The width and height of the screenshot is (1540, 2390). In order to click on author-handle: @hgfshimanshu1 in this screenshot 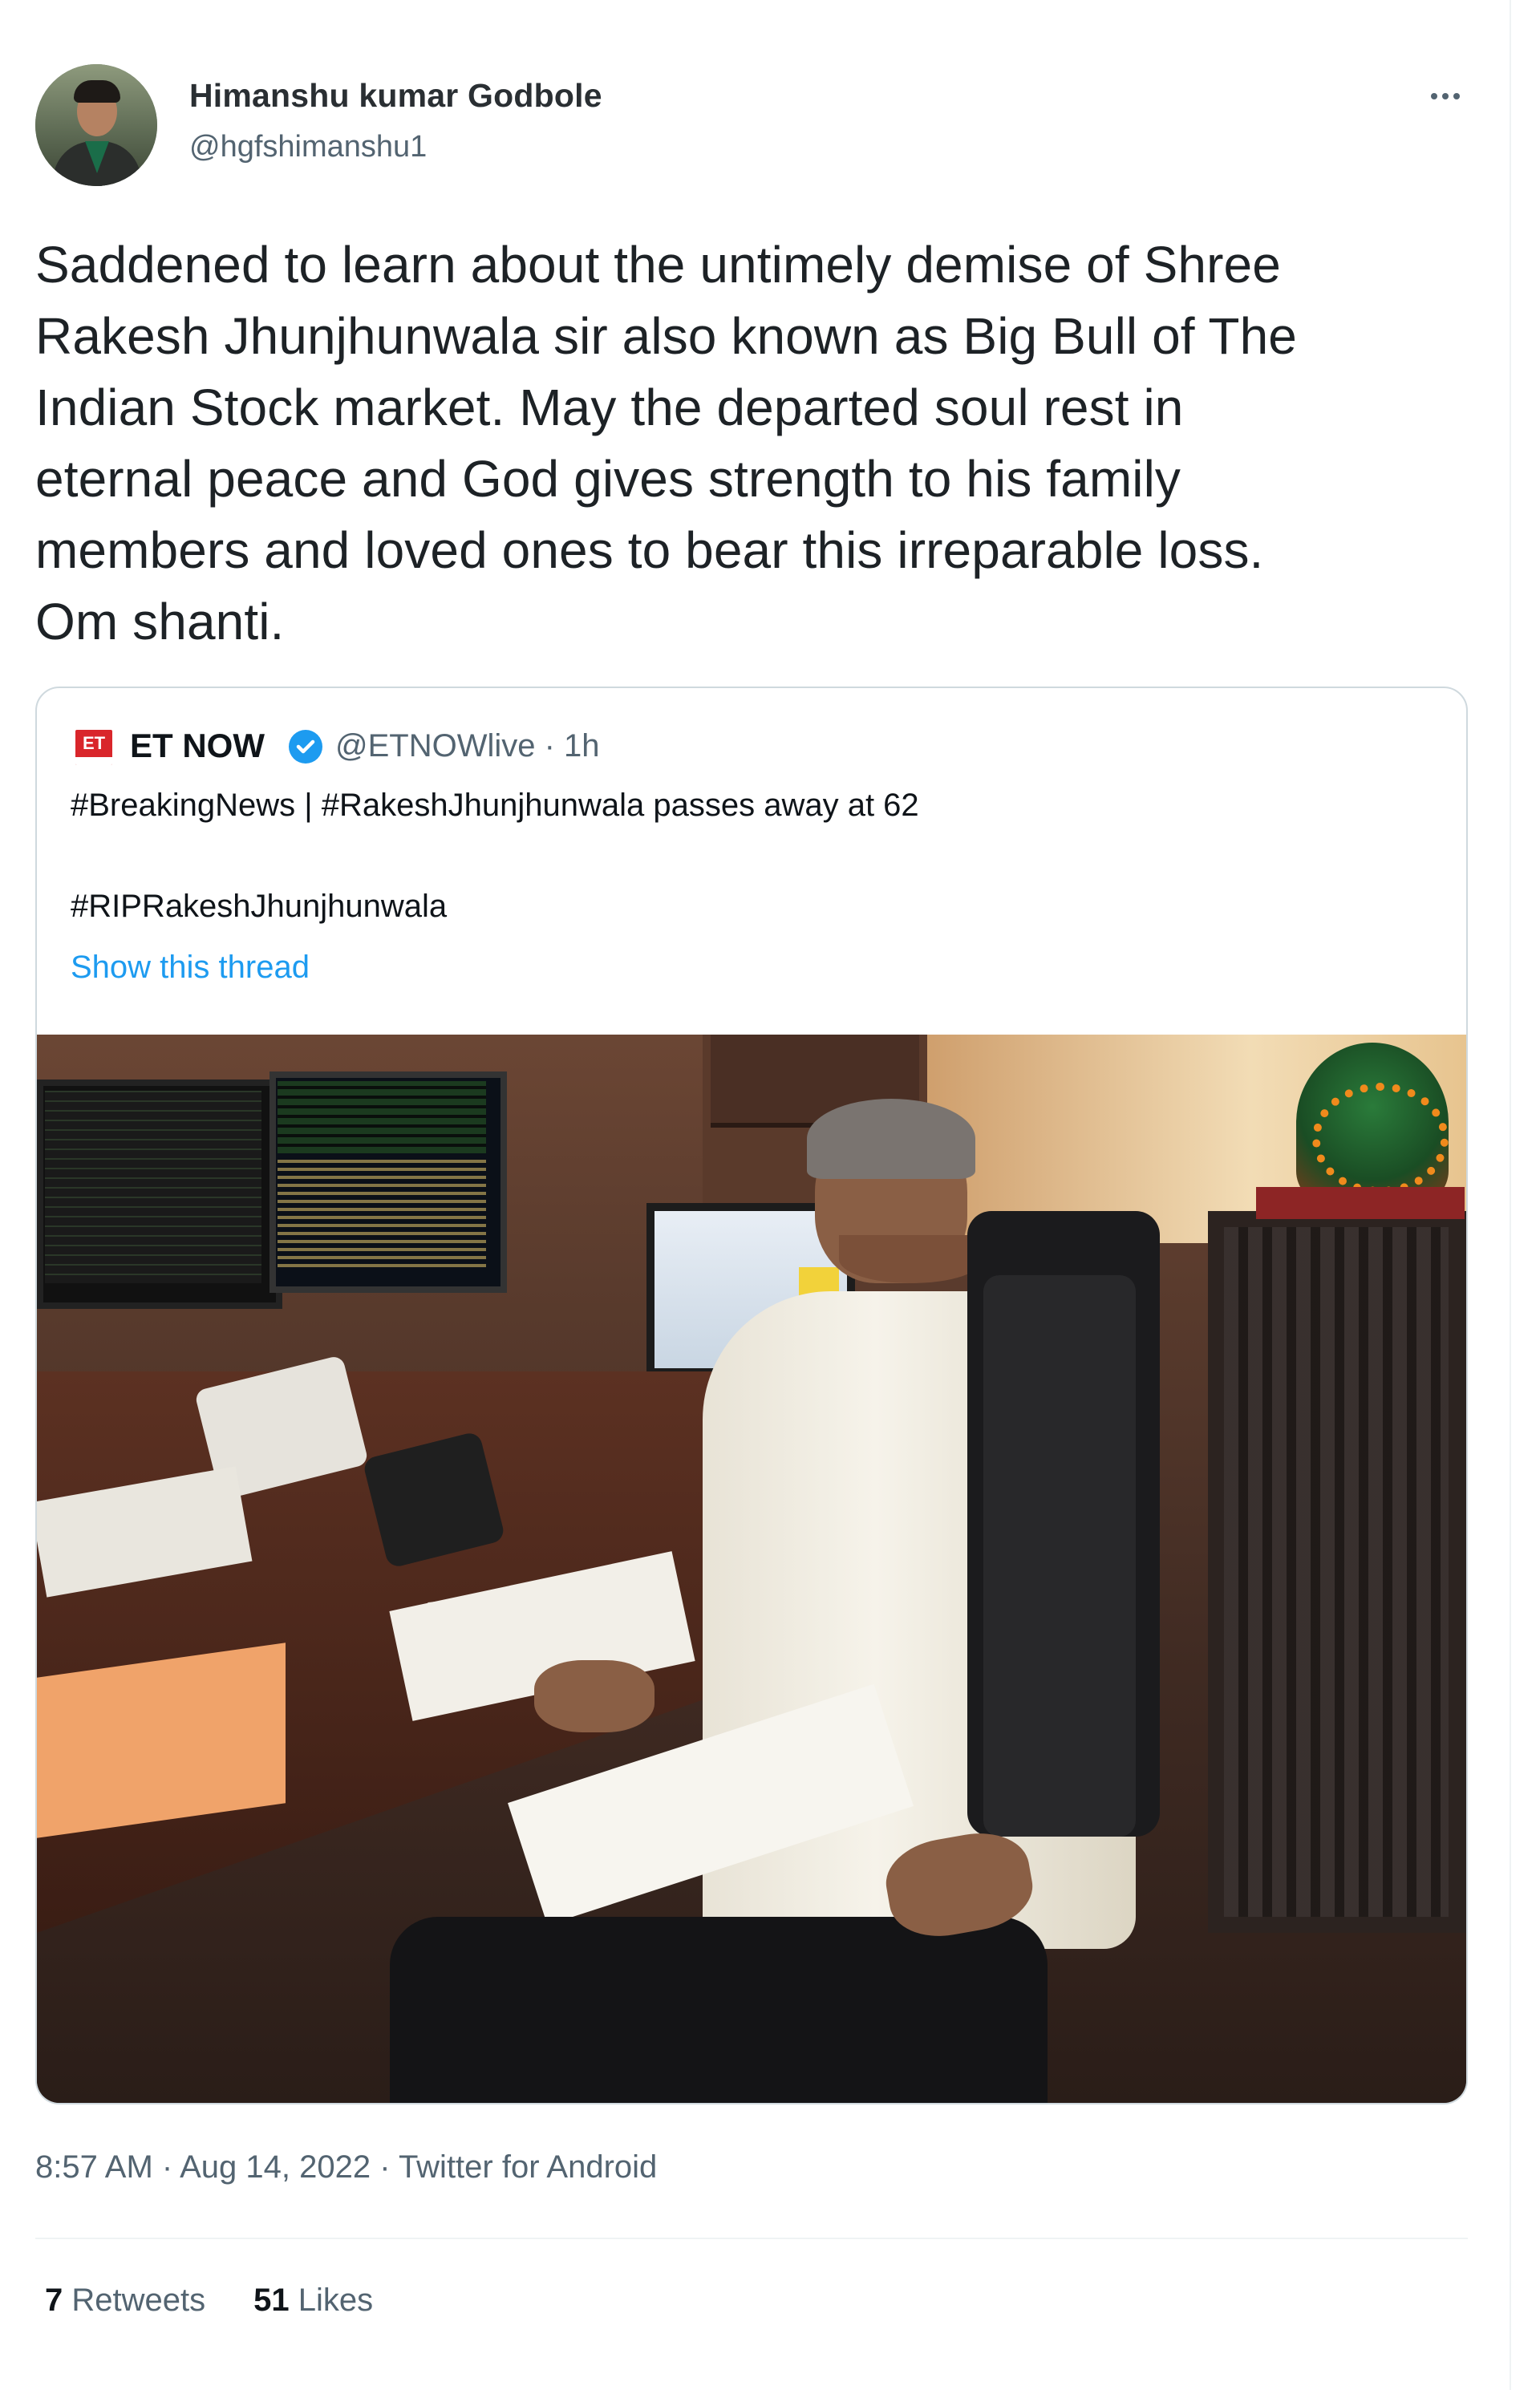, I will do `click(308, 147)`.